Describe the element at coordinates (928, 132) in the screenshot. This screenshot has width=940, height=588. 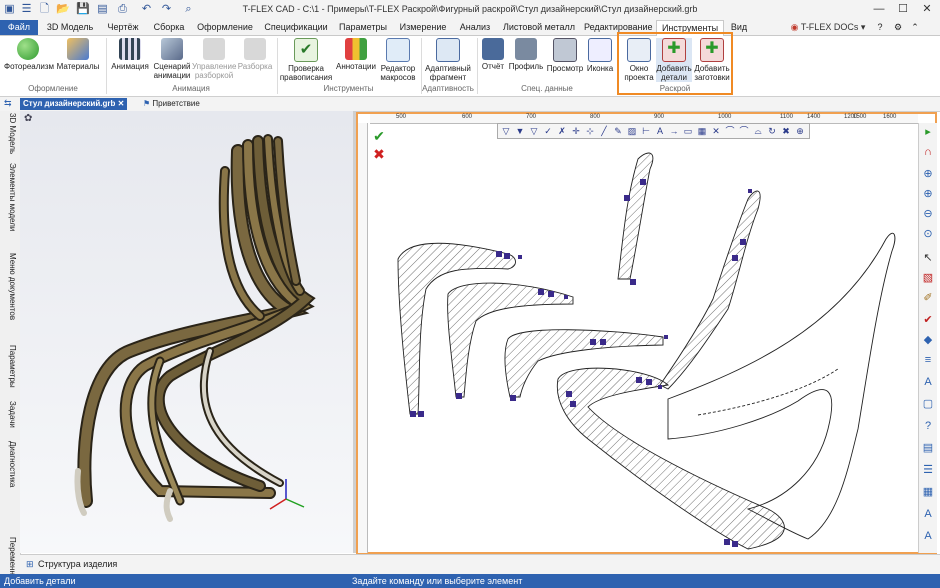
I see `expand-icon: ▸` at that location.